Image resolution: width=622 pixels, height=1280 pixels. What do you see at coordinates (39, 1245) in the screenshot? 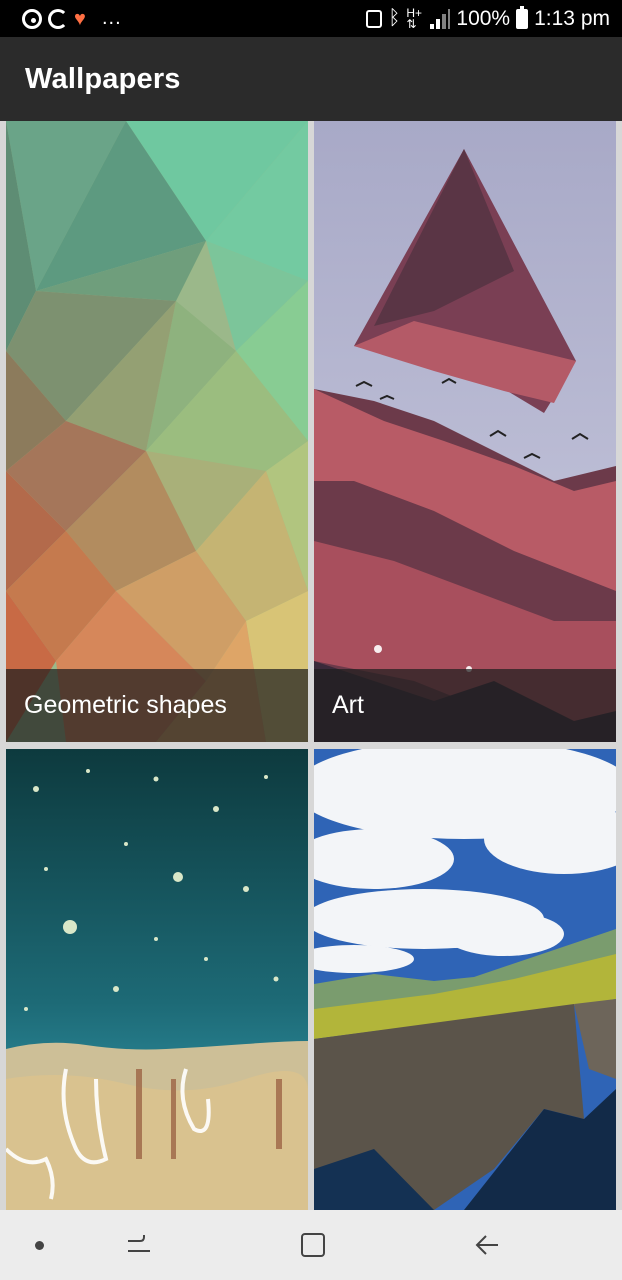
I see `nav-dot-indicator` at bounding box center [39, 1245].